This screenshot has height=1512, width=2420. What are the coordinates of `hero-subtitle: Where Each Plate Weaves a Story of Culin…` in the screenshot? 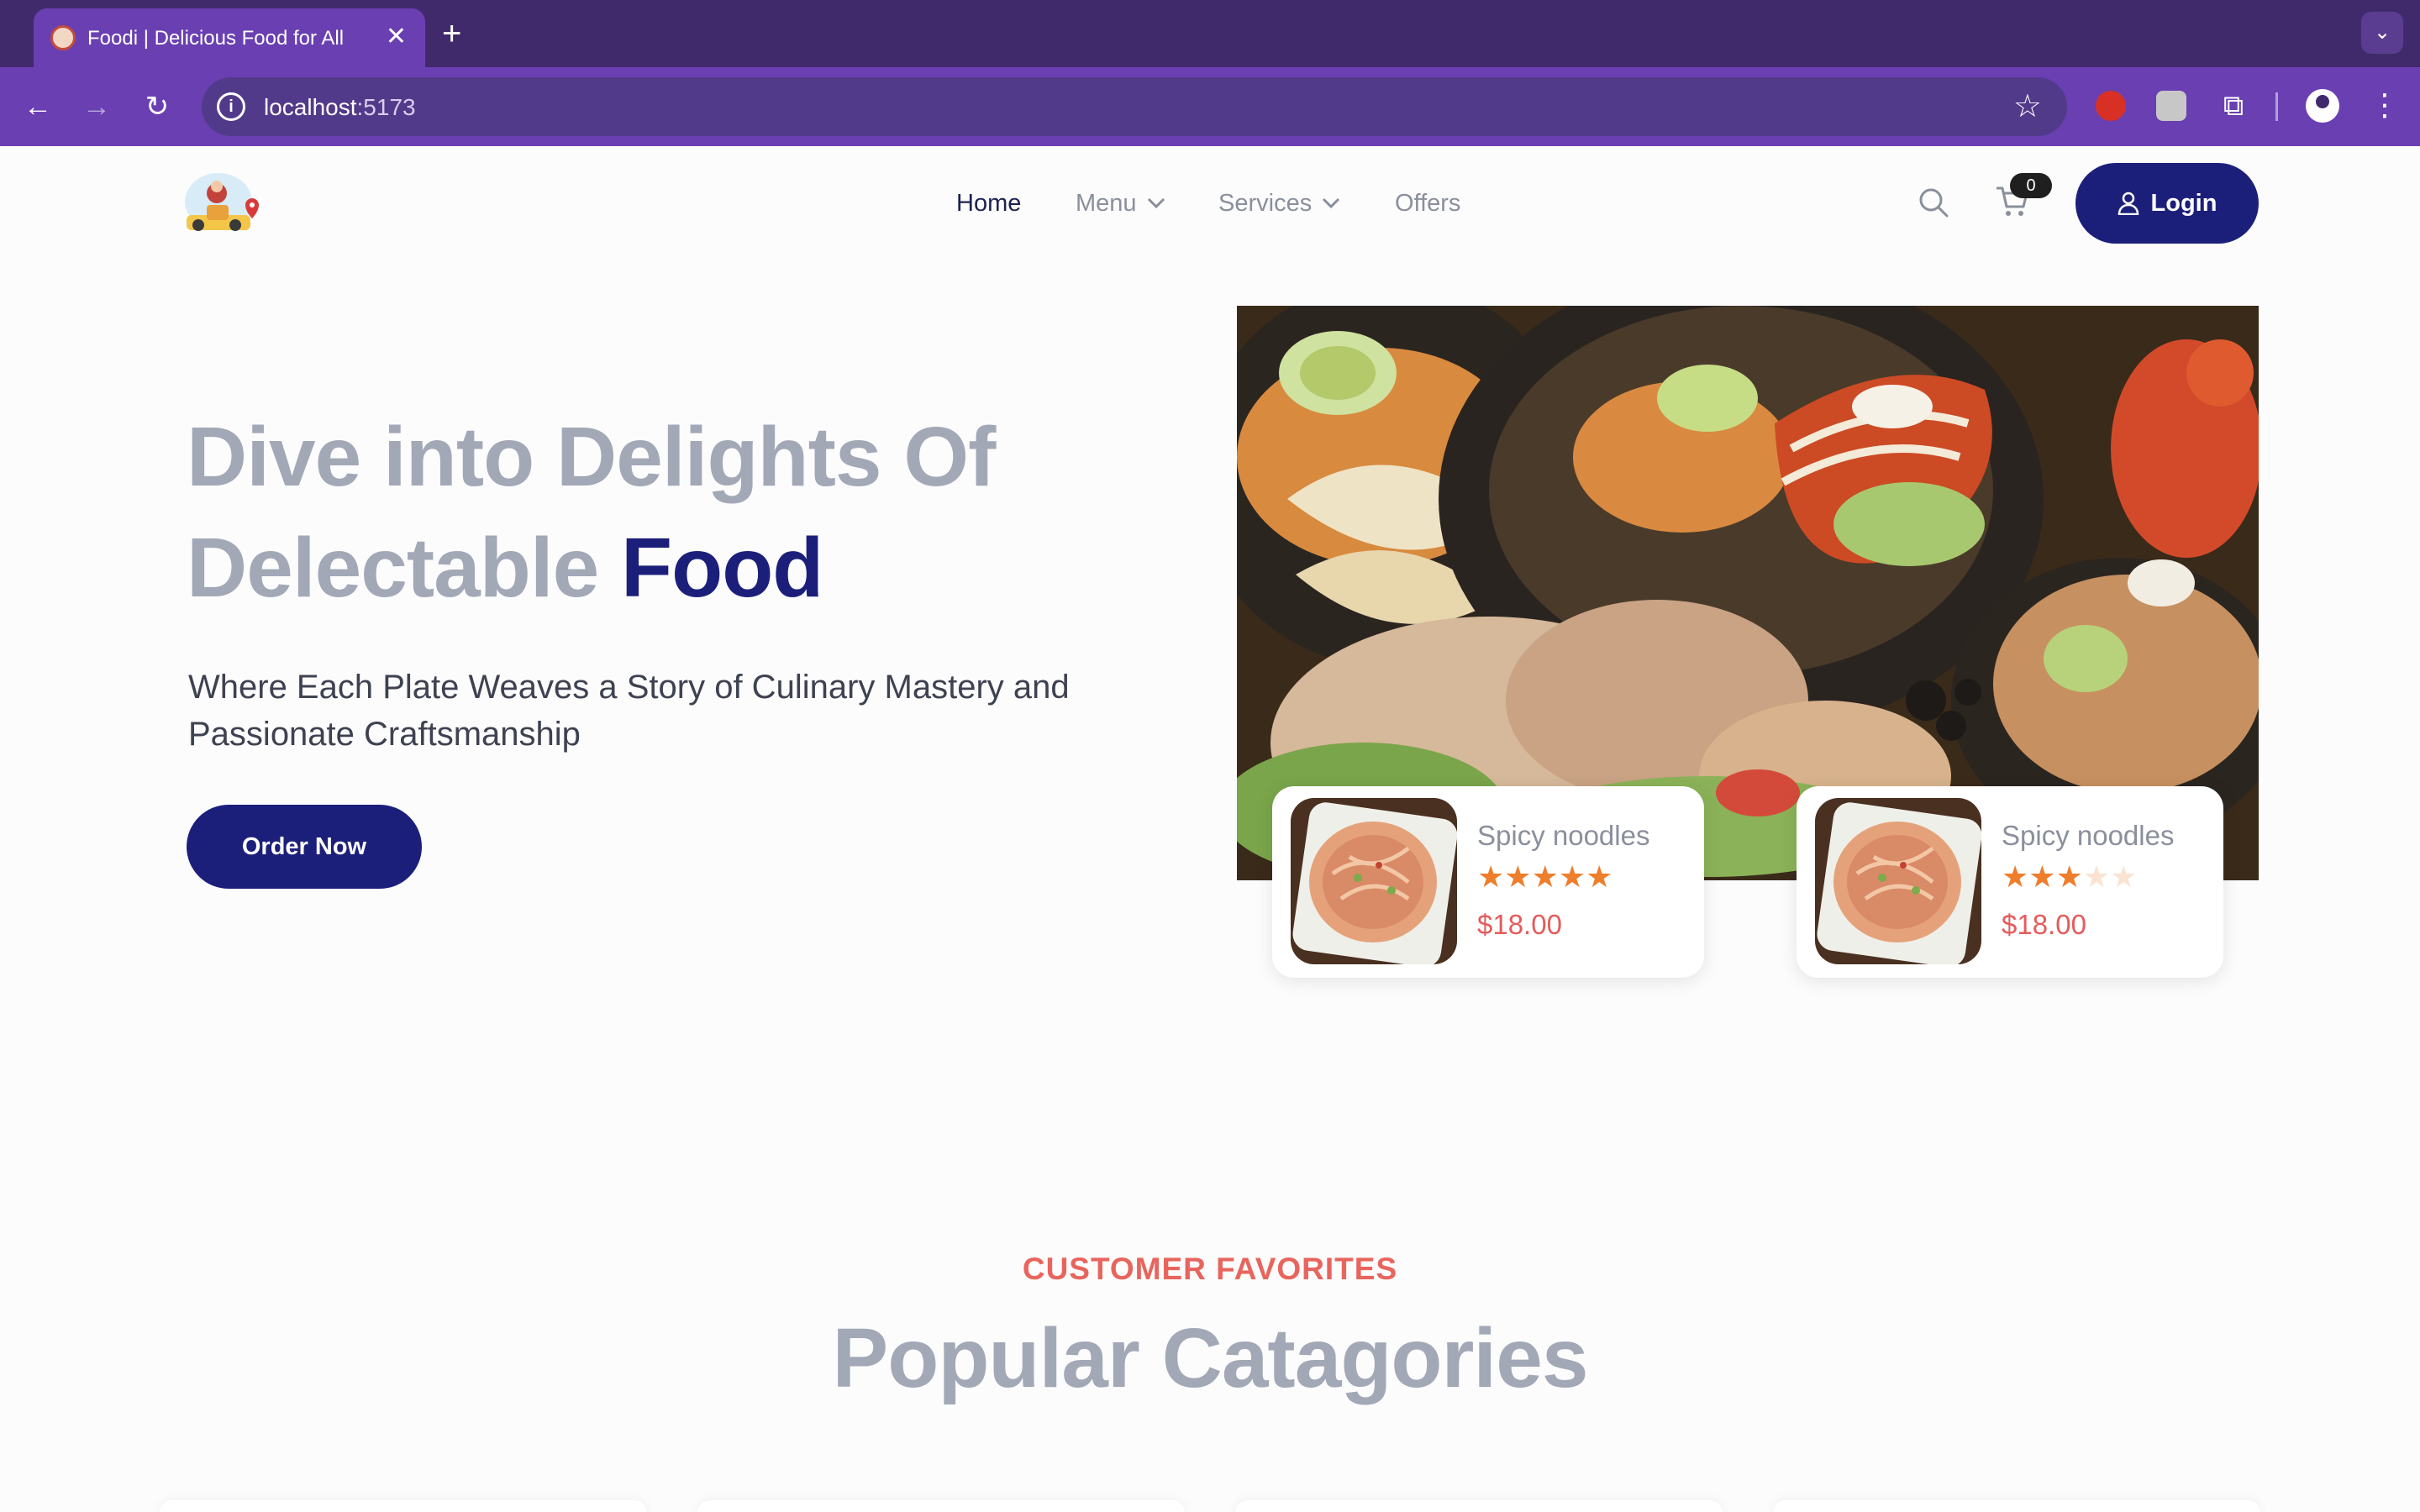 It's located at (629, 711).